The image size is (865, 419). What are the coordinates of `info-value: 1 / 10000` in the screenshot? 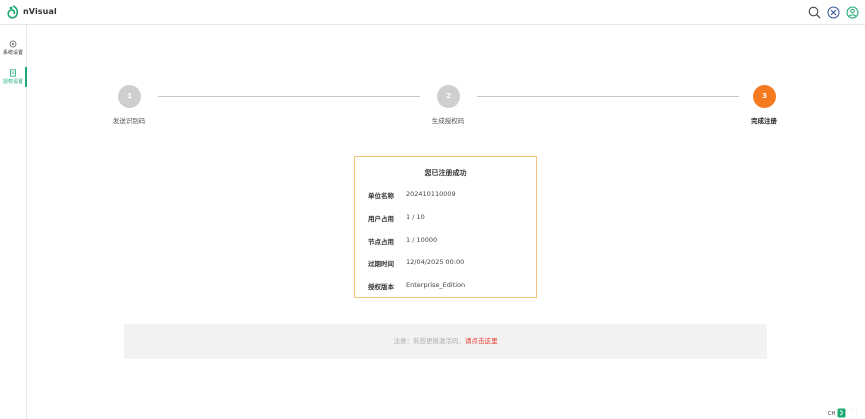 It's located at (422, 240).